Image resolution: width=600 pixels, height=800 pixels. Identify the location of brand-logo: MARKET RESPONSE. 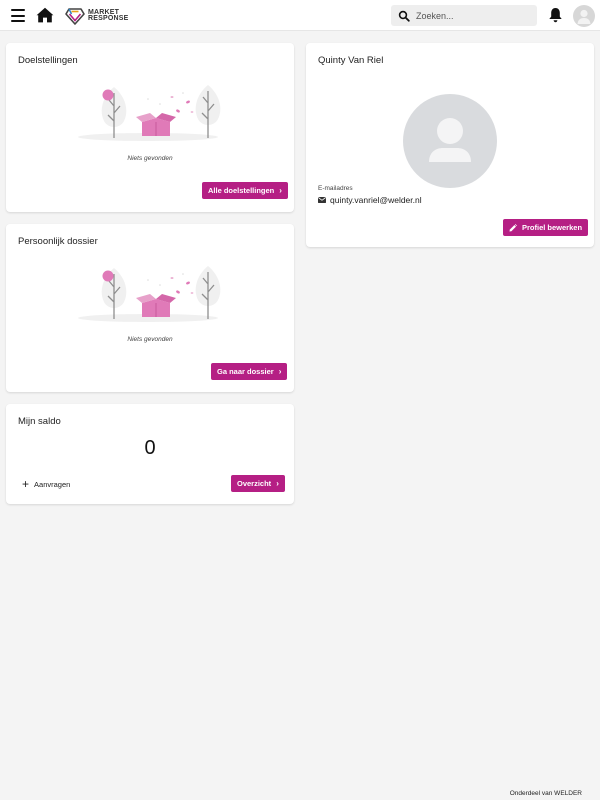
(97, 16).